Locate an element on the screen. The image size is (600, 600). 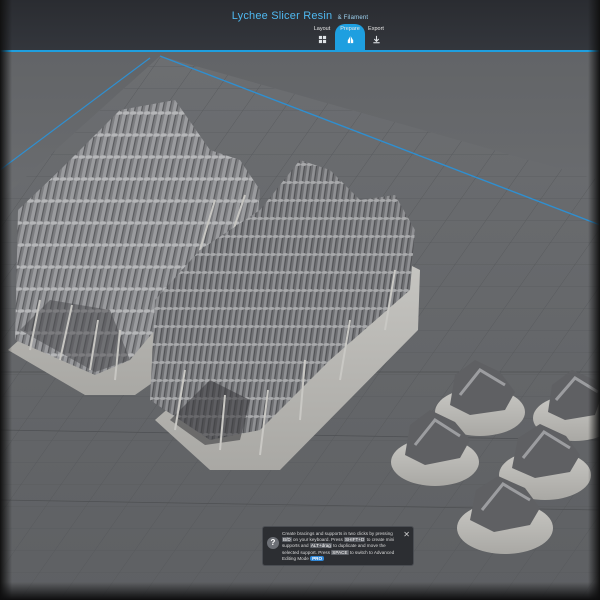
app-title: Lychee Slicer Resin & Filament is located at coordinates (300, 16).